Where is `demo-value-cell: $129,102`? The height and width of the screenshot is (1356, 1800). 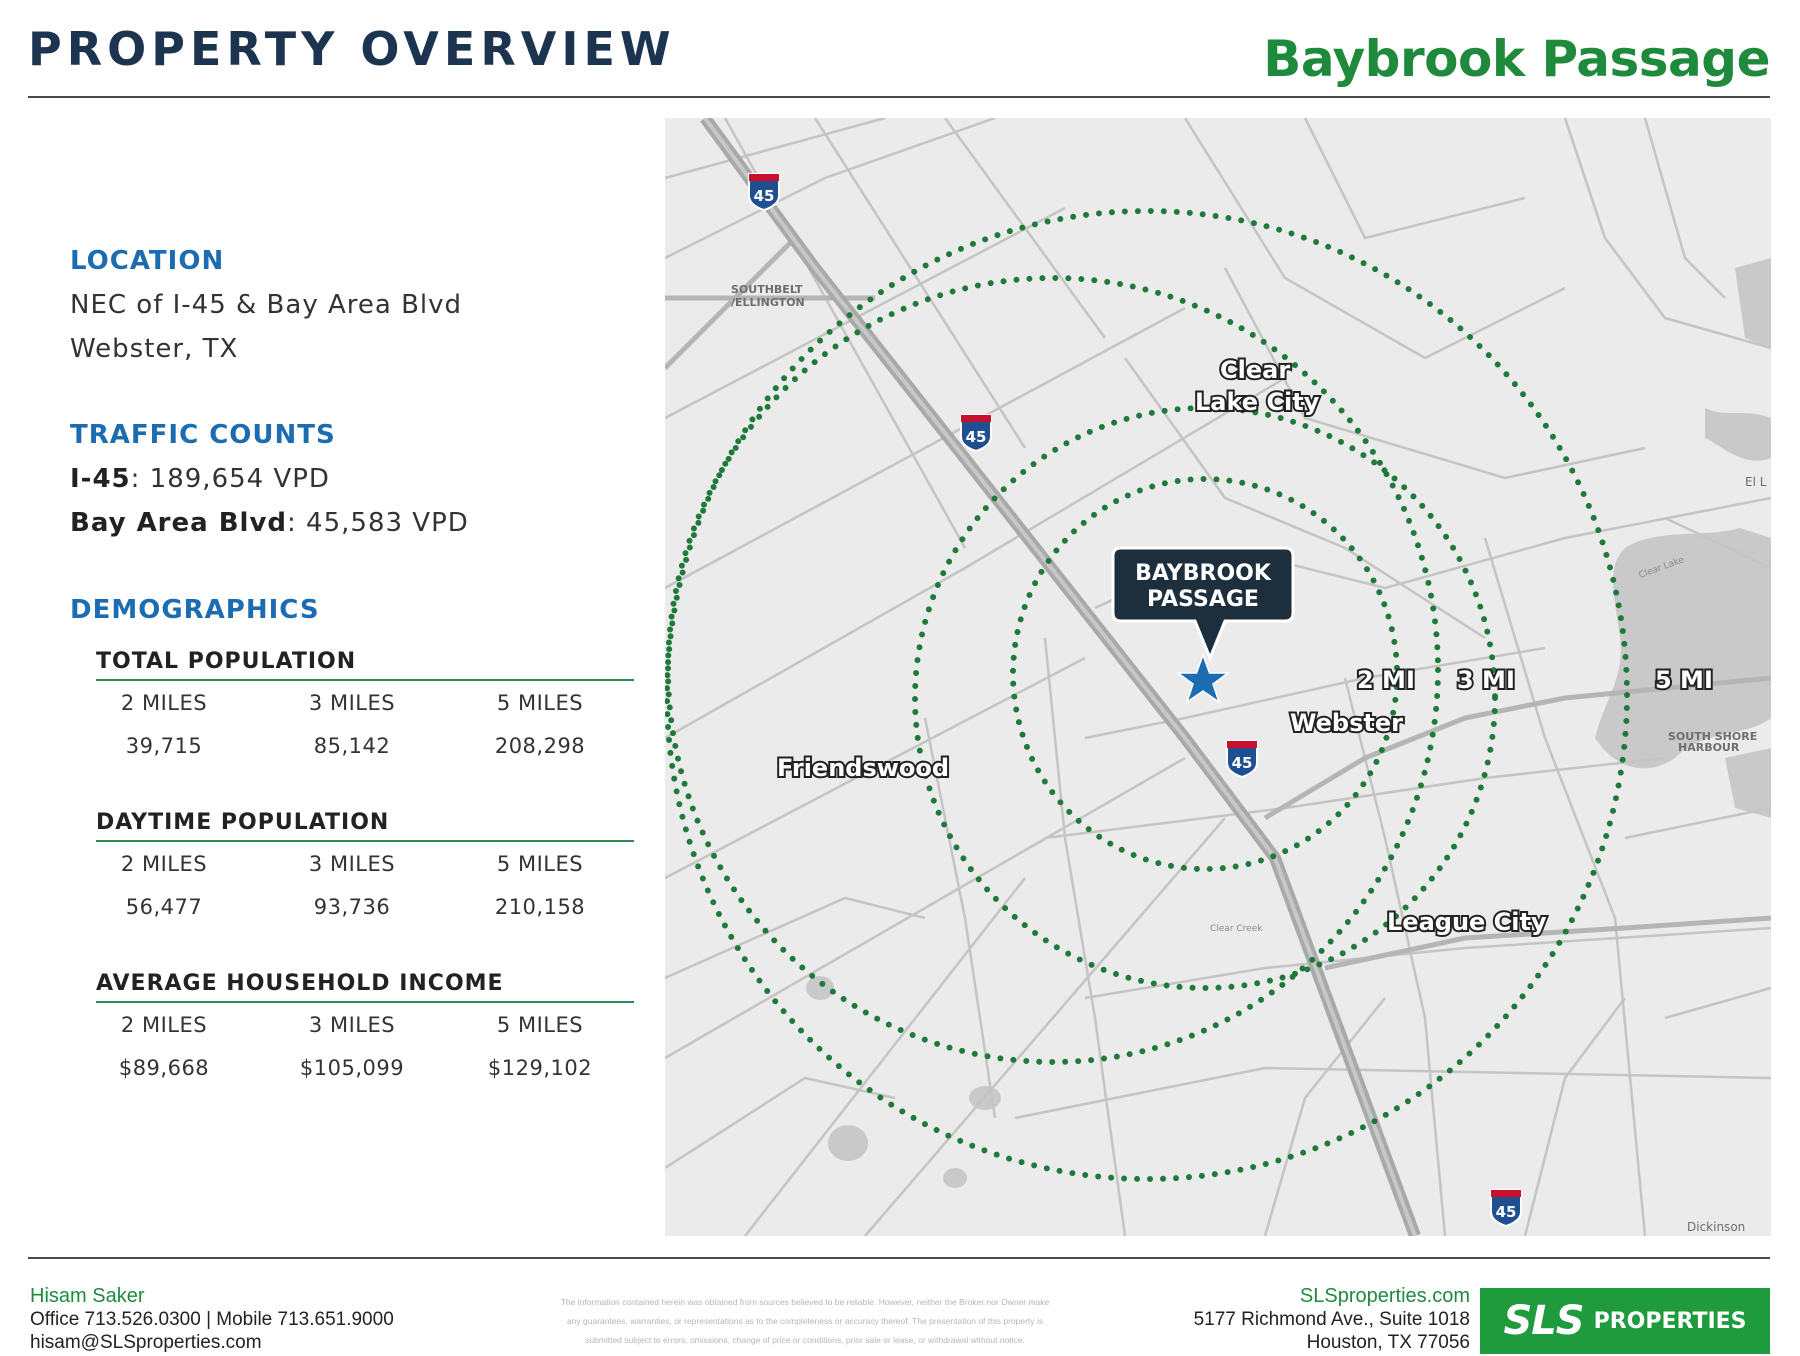
demo-value-cell: $129,102 is located at coordinates (540, 1067).